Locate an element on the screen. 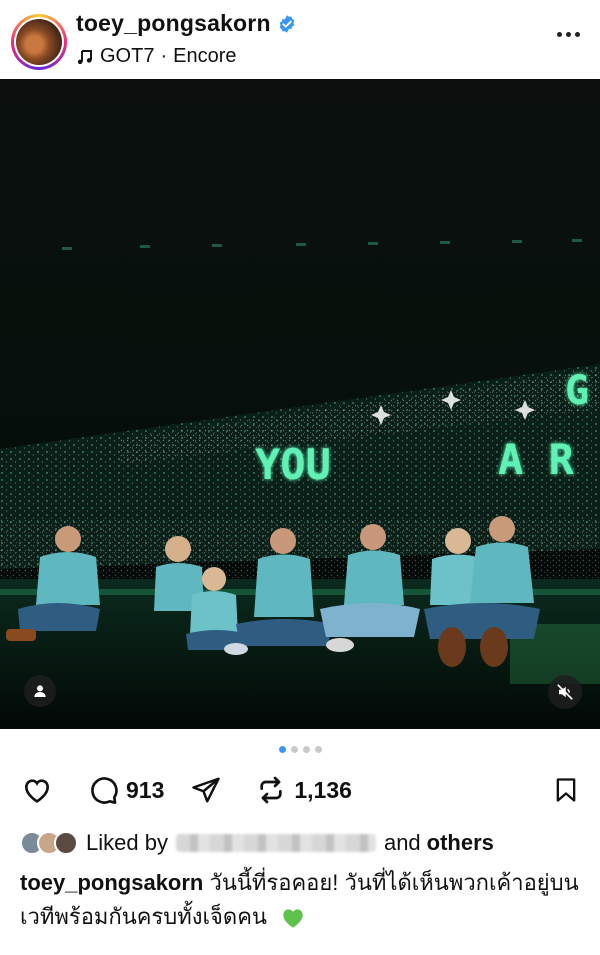 The width and height of the screenshot is (600, 955). paper-plane-icon is located at coordinates (206, 790).